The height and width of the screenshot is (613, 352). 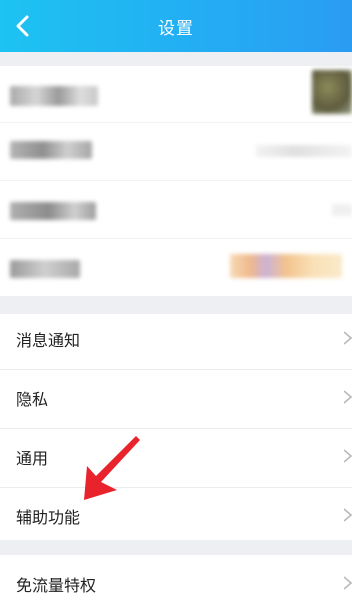 I want to click on avatar, so click(x=332, y=92).